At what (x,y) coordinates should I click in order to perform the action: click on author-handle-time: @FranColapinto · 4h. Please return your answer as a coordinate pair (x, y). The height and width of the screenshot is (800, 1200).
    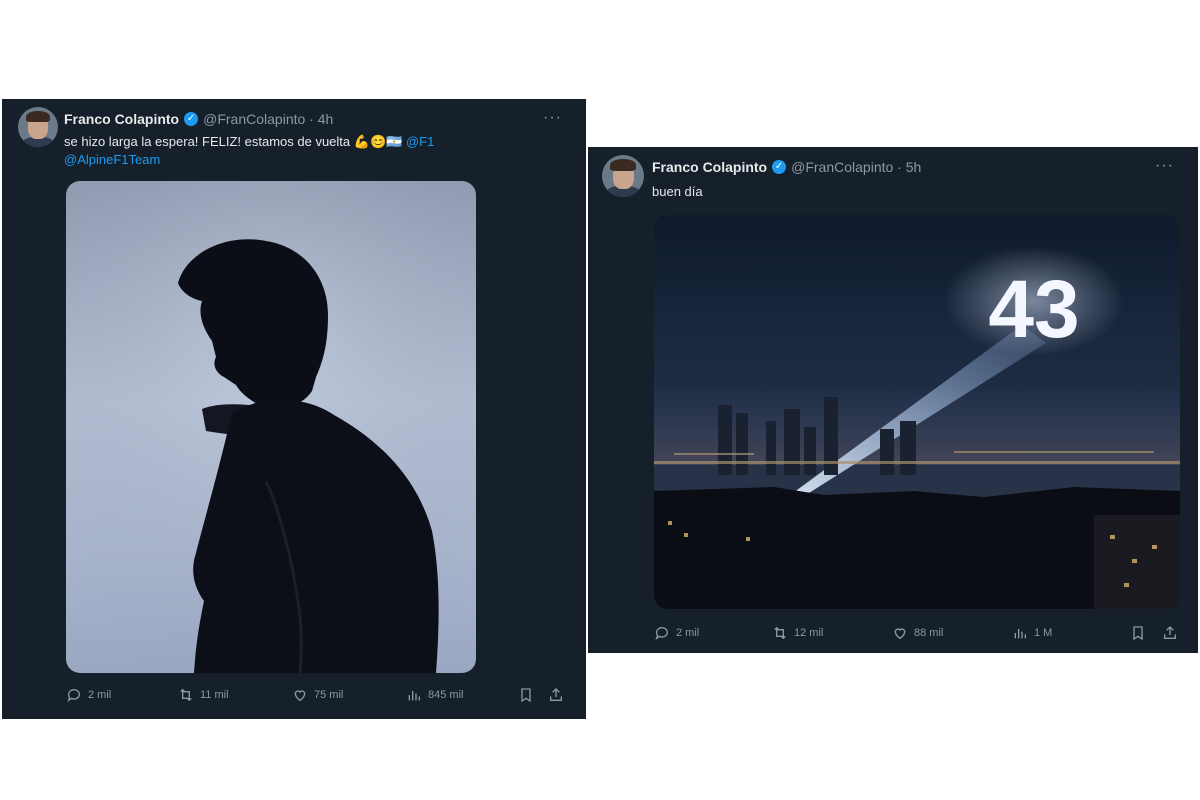
    Looking at the image, I should click on (268, 119).